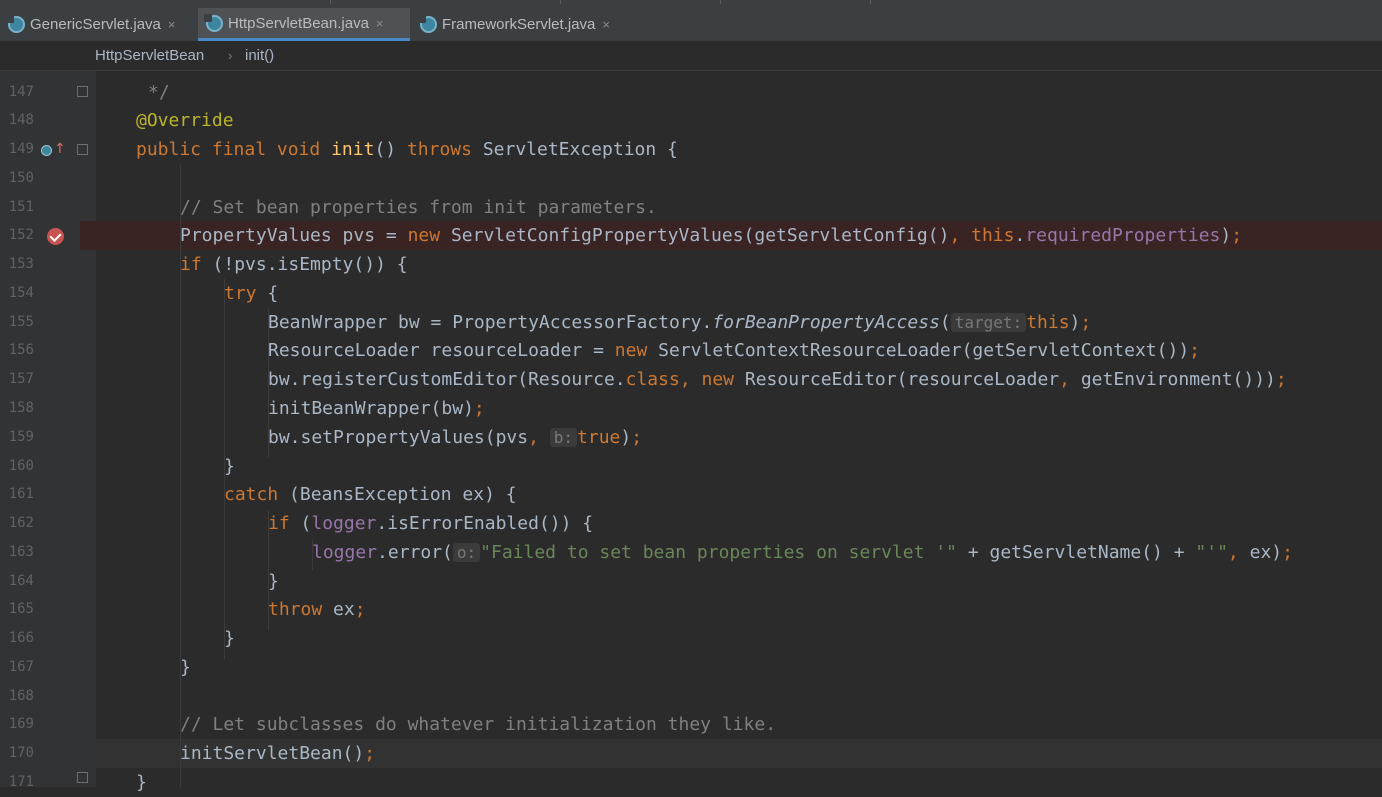  What do you see at coordinates (826, 322) in the screenshot?
I see `static-method: forBeanPropertyAccess` at bounding box center [826, 322].